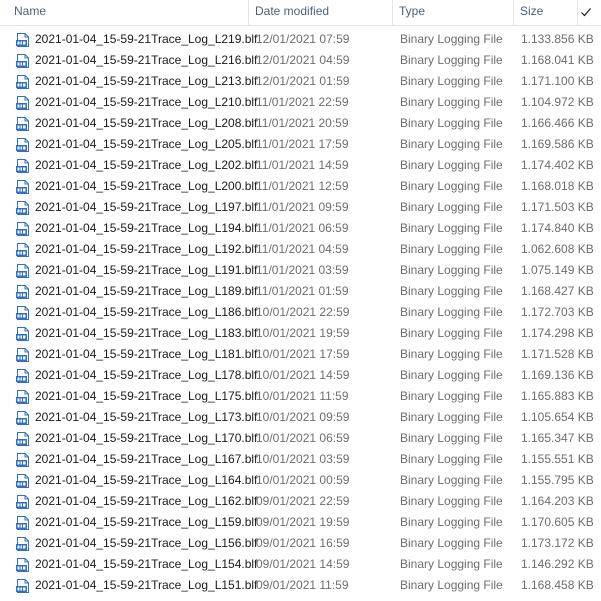 The image size is (601, 601). Describe the element at coordinates (146, 312) in the screenshot. I see `file-name: 2021-01-04_15-59-21Trace_Log_L186.blf` at that location.